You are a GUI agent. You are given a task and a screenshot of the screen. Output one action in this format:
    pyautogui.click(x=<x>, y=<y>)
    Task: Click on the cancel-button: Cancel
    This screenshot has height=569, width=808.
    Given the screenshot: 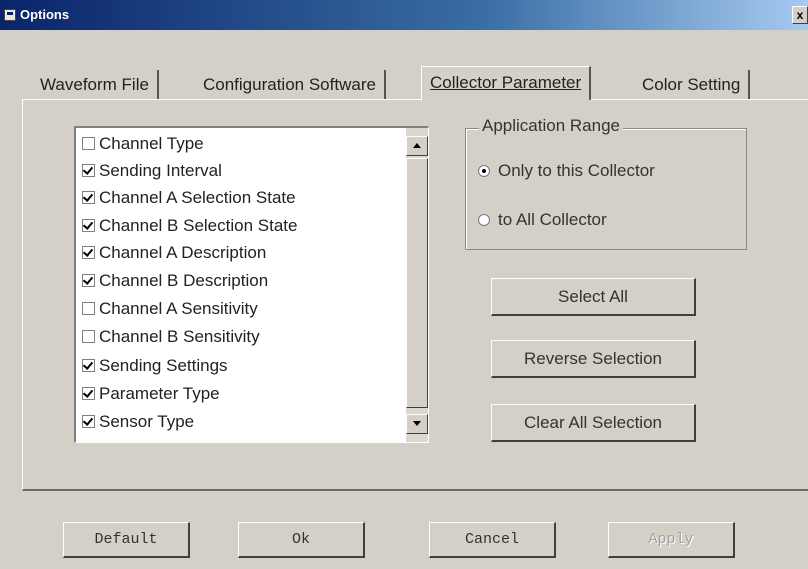 What is the action you would take?
    pyautogui.click(x=492, y=540)
    